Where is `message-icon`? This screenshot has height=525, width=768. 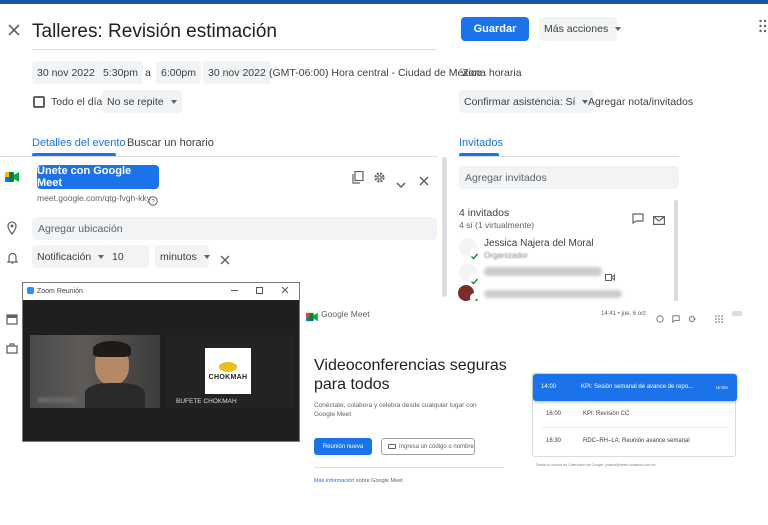
message-icon is located at coordinates (638, 220).